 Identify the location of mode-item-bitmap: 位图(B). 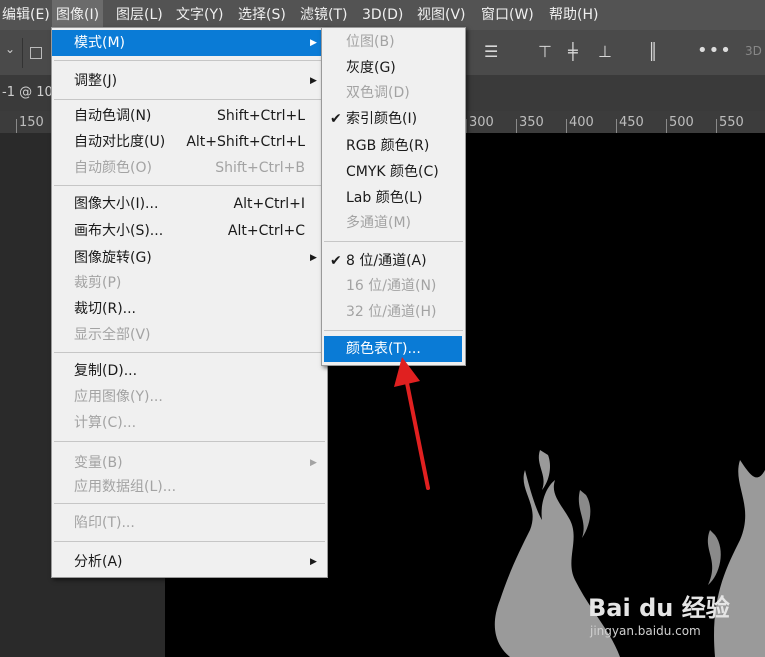
(393, 42).